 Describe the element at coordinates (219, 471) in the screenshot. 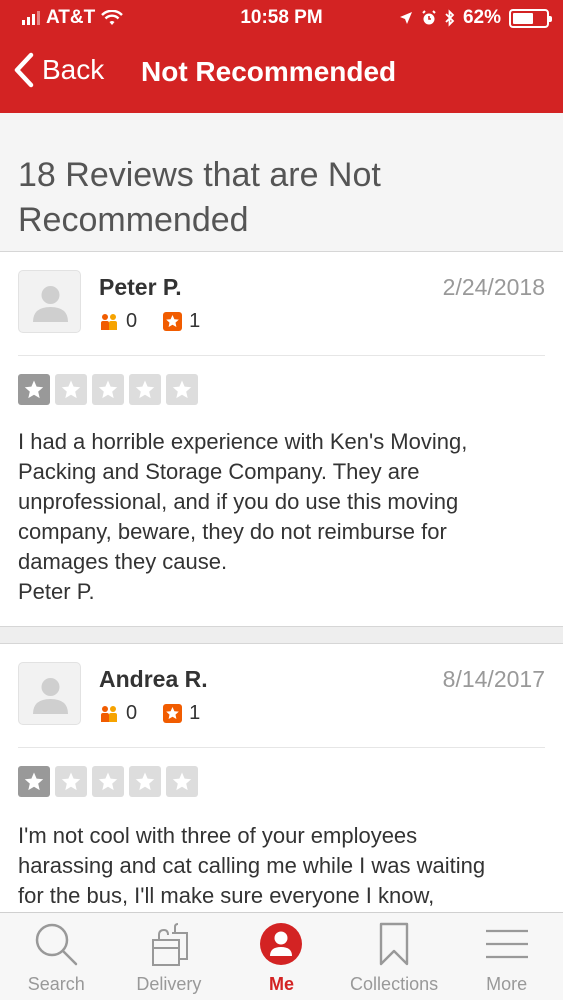

I see `review-text-line: Packing and Storage Company. They are` at that location.